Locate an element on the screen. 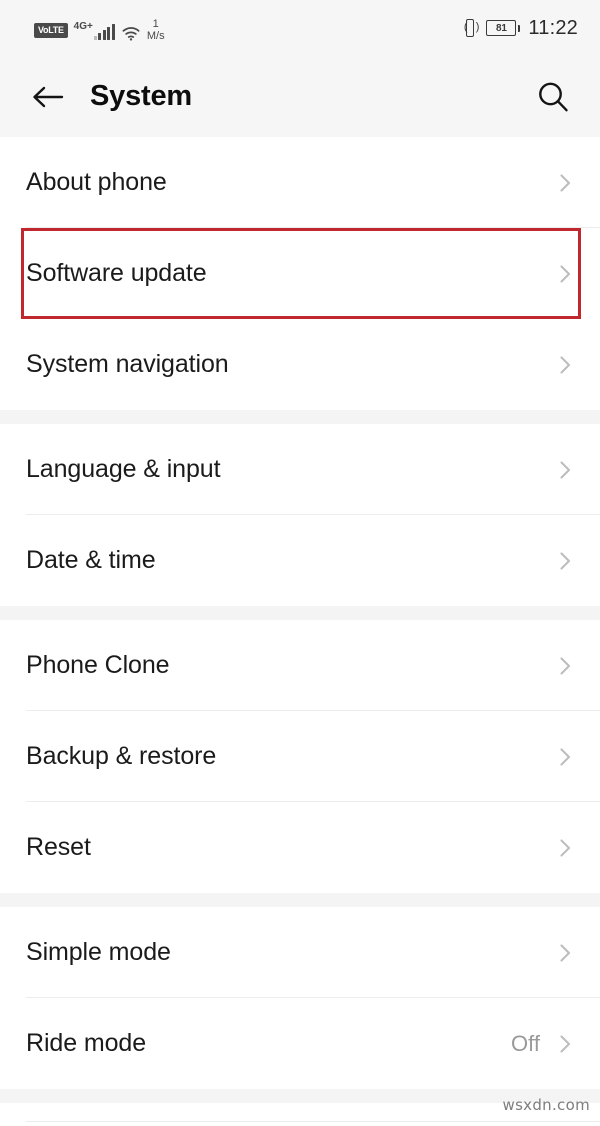 This screenshot has width=600, height=1126. page-title: System is located at coordinates (141, 96).